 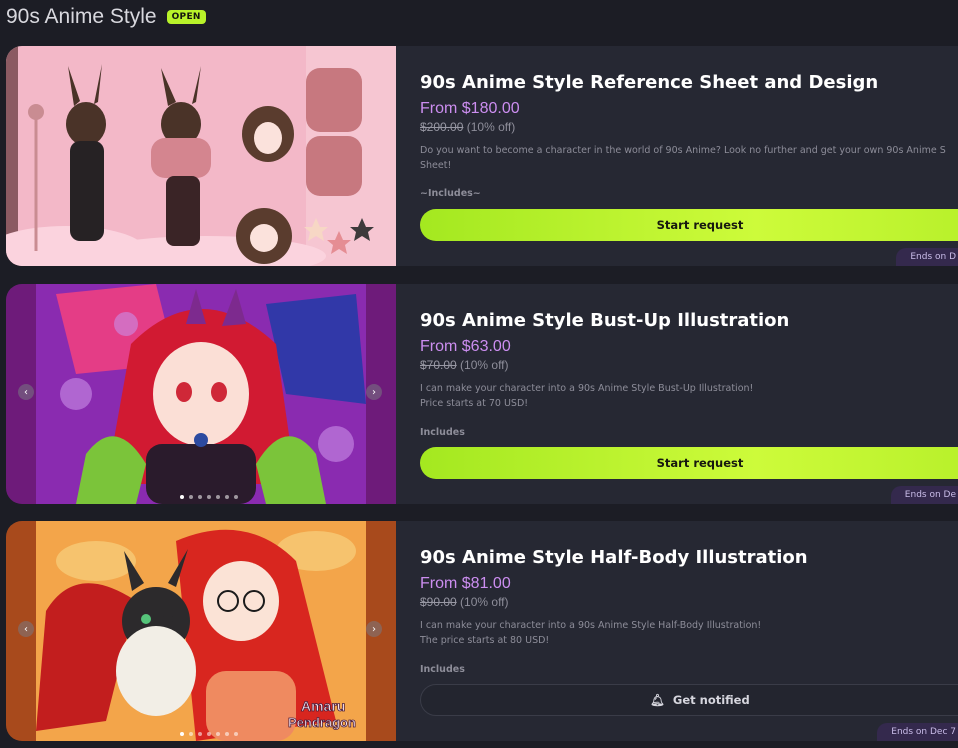 I want to click on description-line: The price starts at 80 USD!, so click(x=485, y=640).